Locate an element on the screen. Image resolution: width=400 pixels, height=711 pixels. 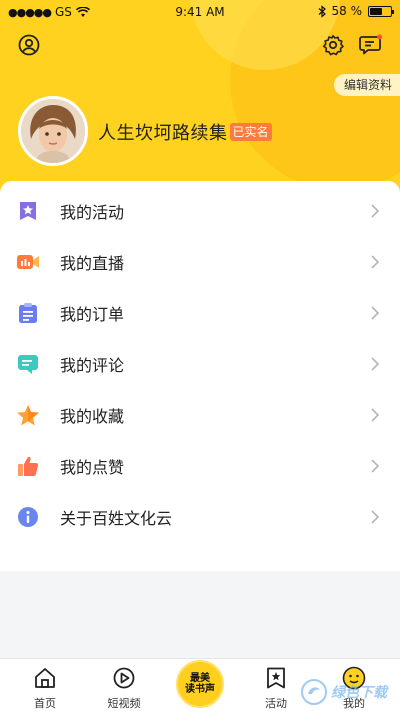
info-icon is located at coordinates (28, 517).